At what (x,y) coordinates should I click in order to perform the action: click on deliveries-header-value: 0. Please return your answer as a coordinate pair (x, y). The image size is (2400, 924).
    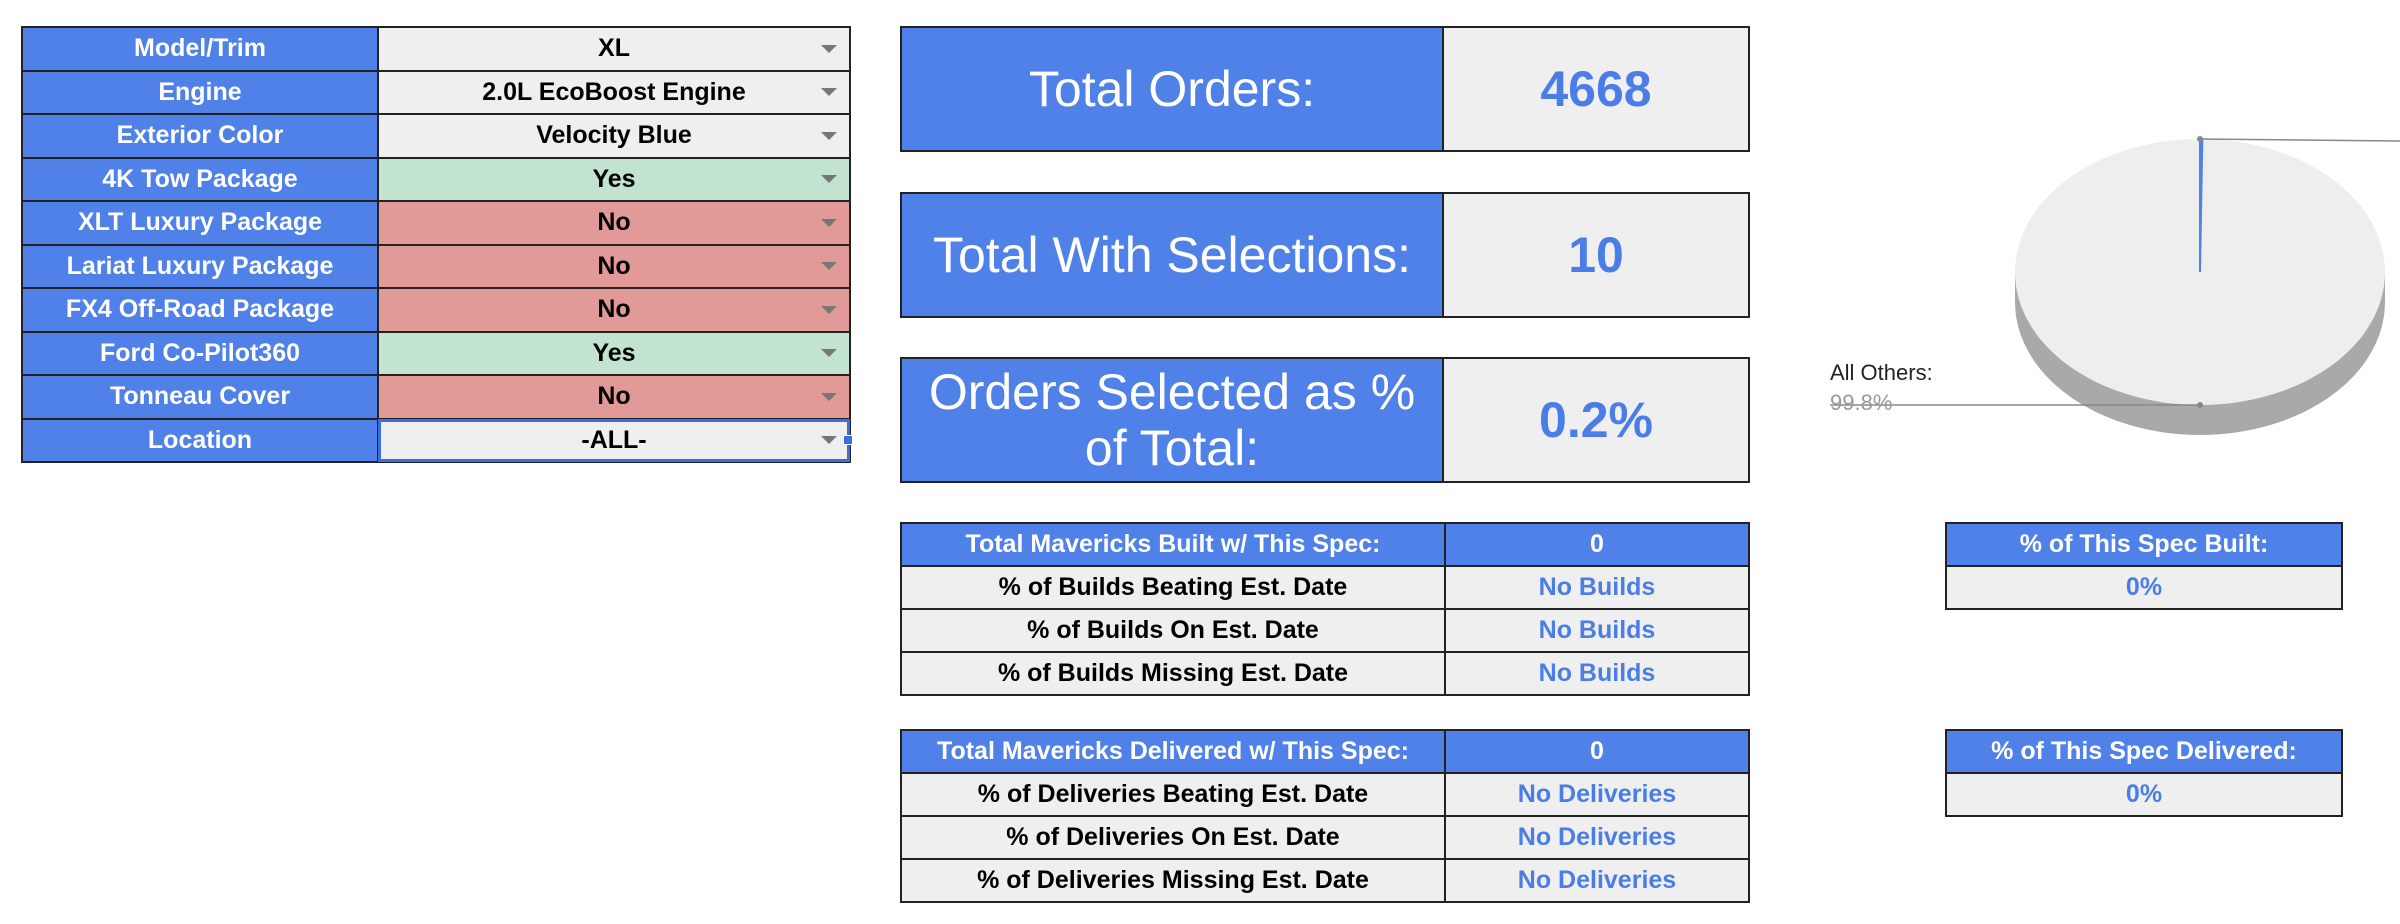
    Looking at the image, I should click on (1597, 751).